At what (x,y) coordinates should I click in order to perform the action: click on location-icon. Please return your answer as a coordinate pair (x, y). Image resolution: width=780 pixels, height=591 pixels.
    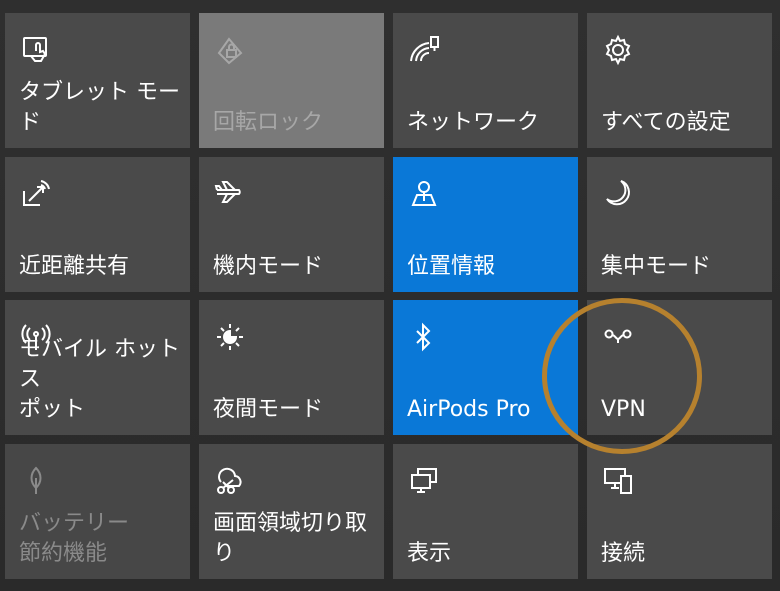
    Looking at the image, I should click on (424, 194).